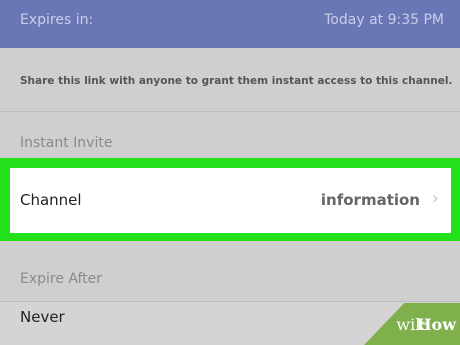 The height and width of the screenshot is (345, 460). Describe the element at coordinates (384, 20) in the screenshot. I see `expires-value: Today at 9:35 PM` at that location.